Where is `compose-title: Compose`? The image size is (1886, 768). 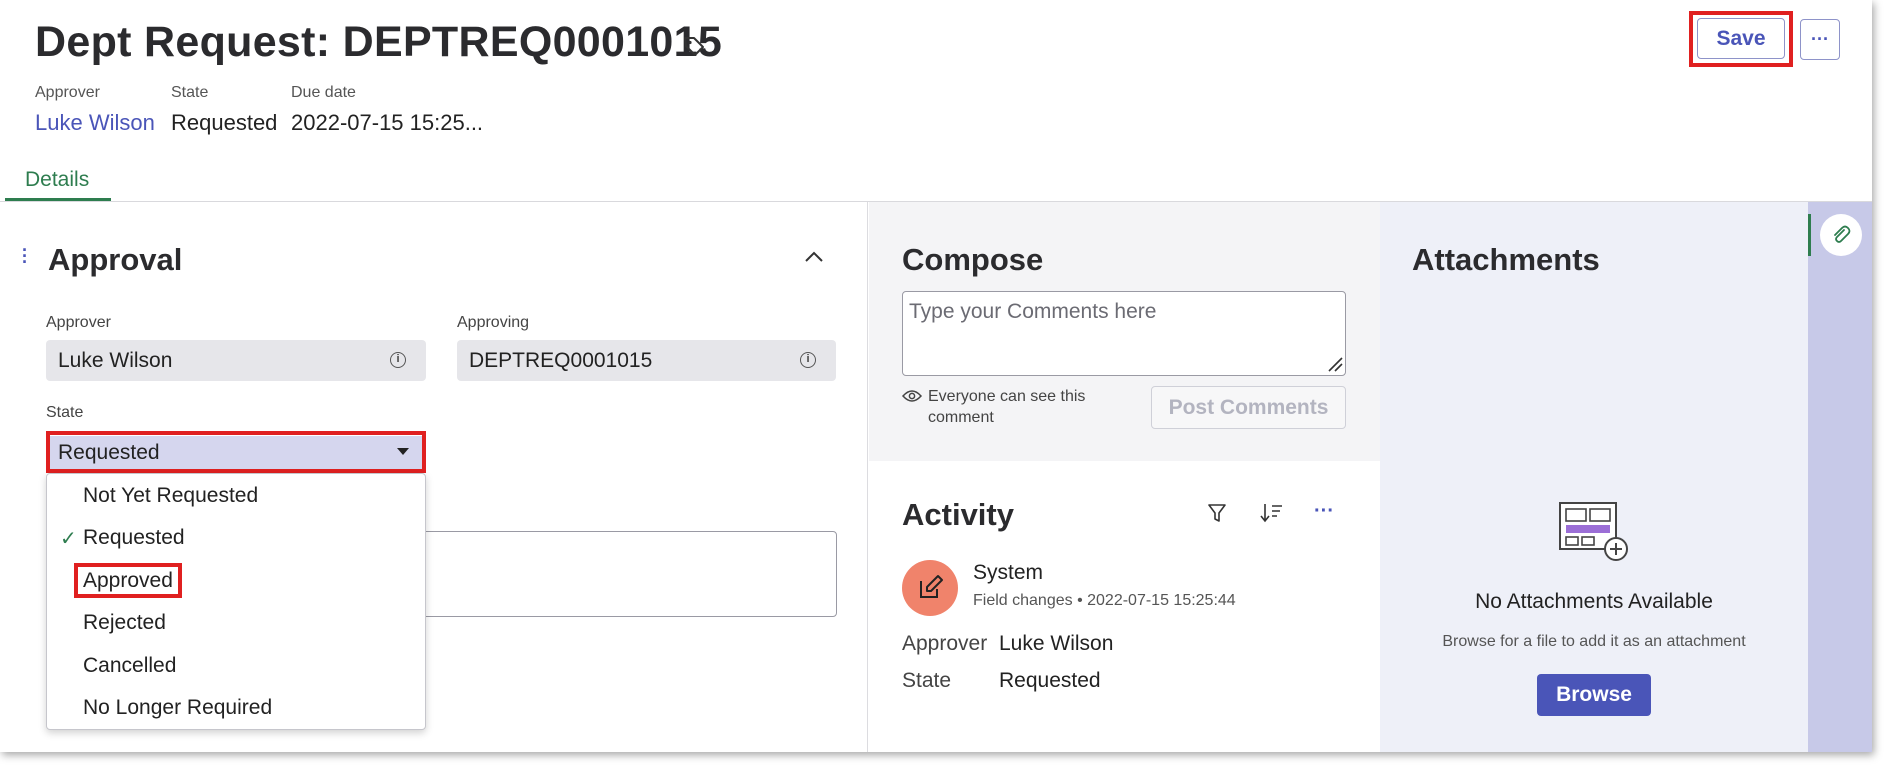
compose-title: Compose is located at coordinates (973, 259).